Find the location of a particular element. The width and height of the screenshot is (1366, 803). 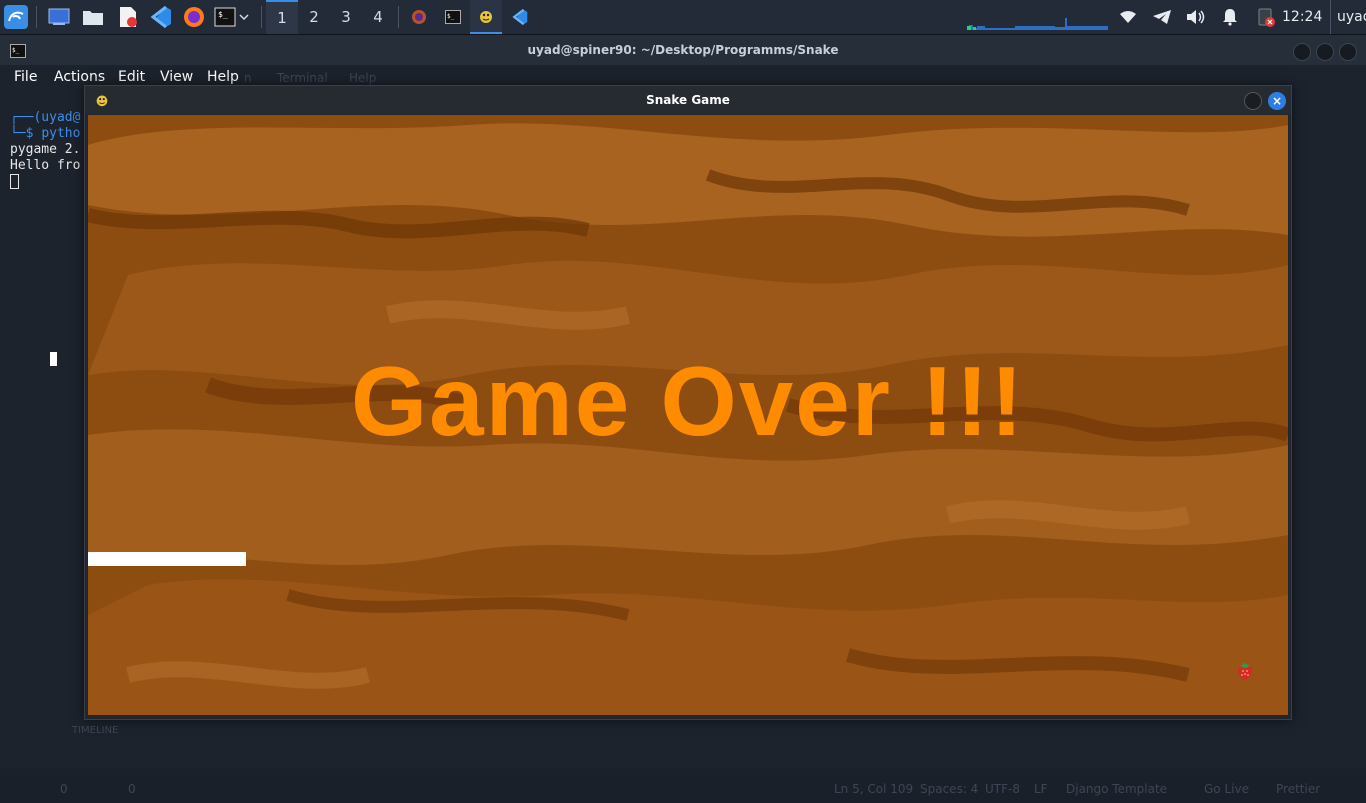

game-minimize-button is located at coordinates (1253, 101).